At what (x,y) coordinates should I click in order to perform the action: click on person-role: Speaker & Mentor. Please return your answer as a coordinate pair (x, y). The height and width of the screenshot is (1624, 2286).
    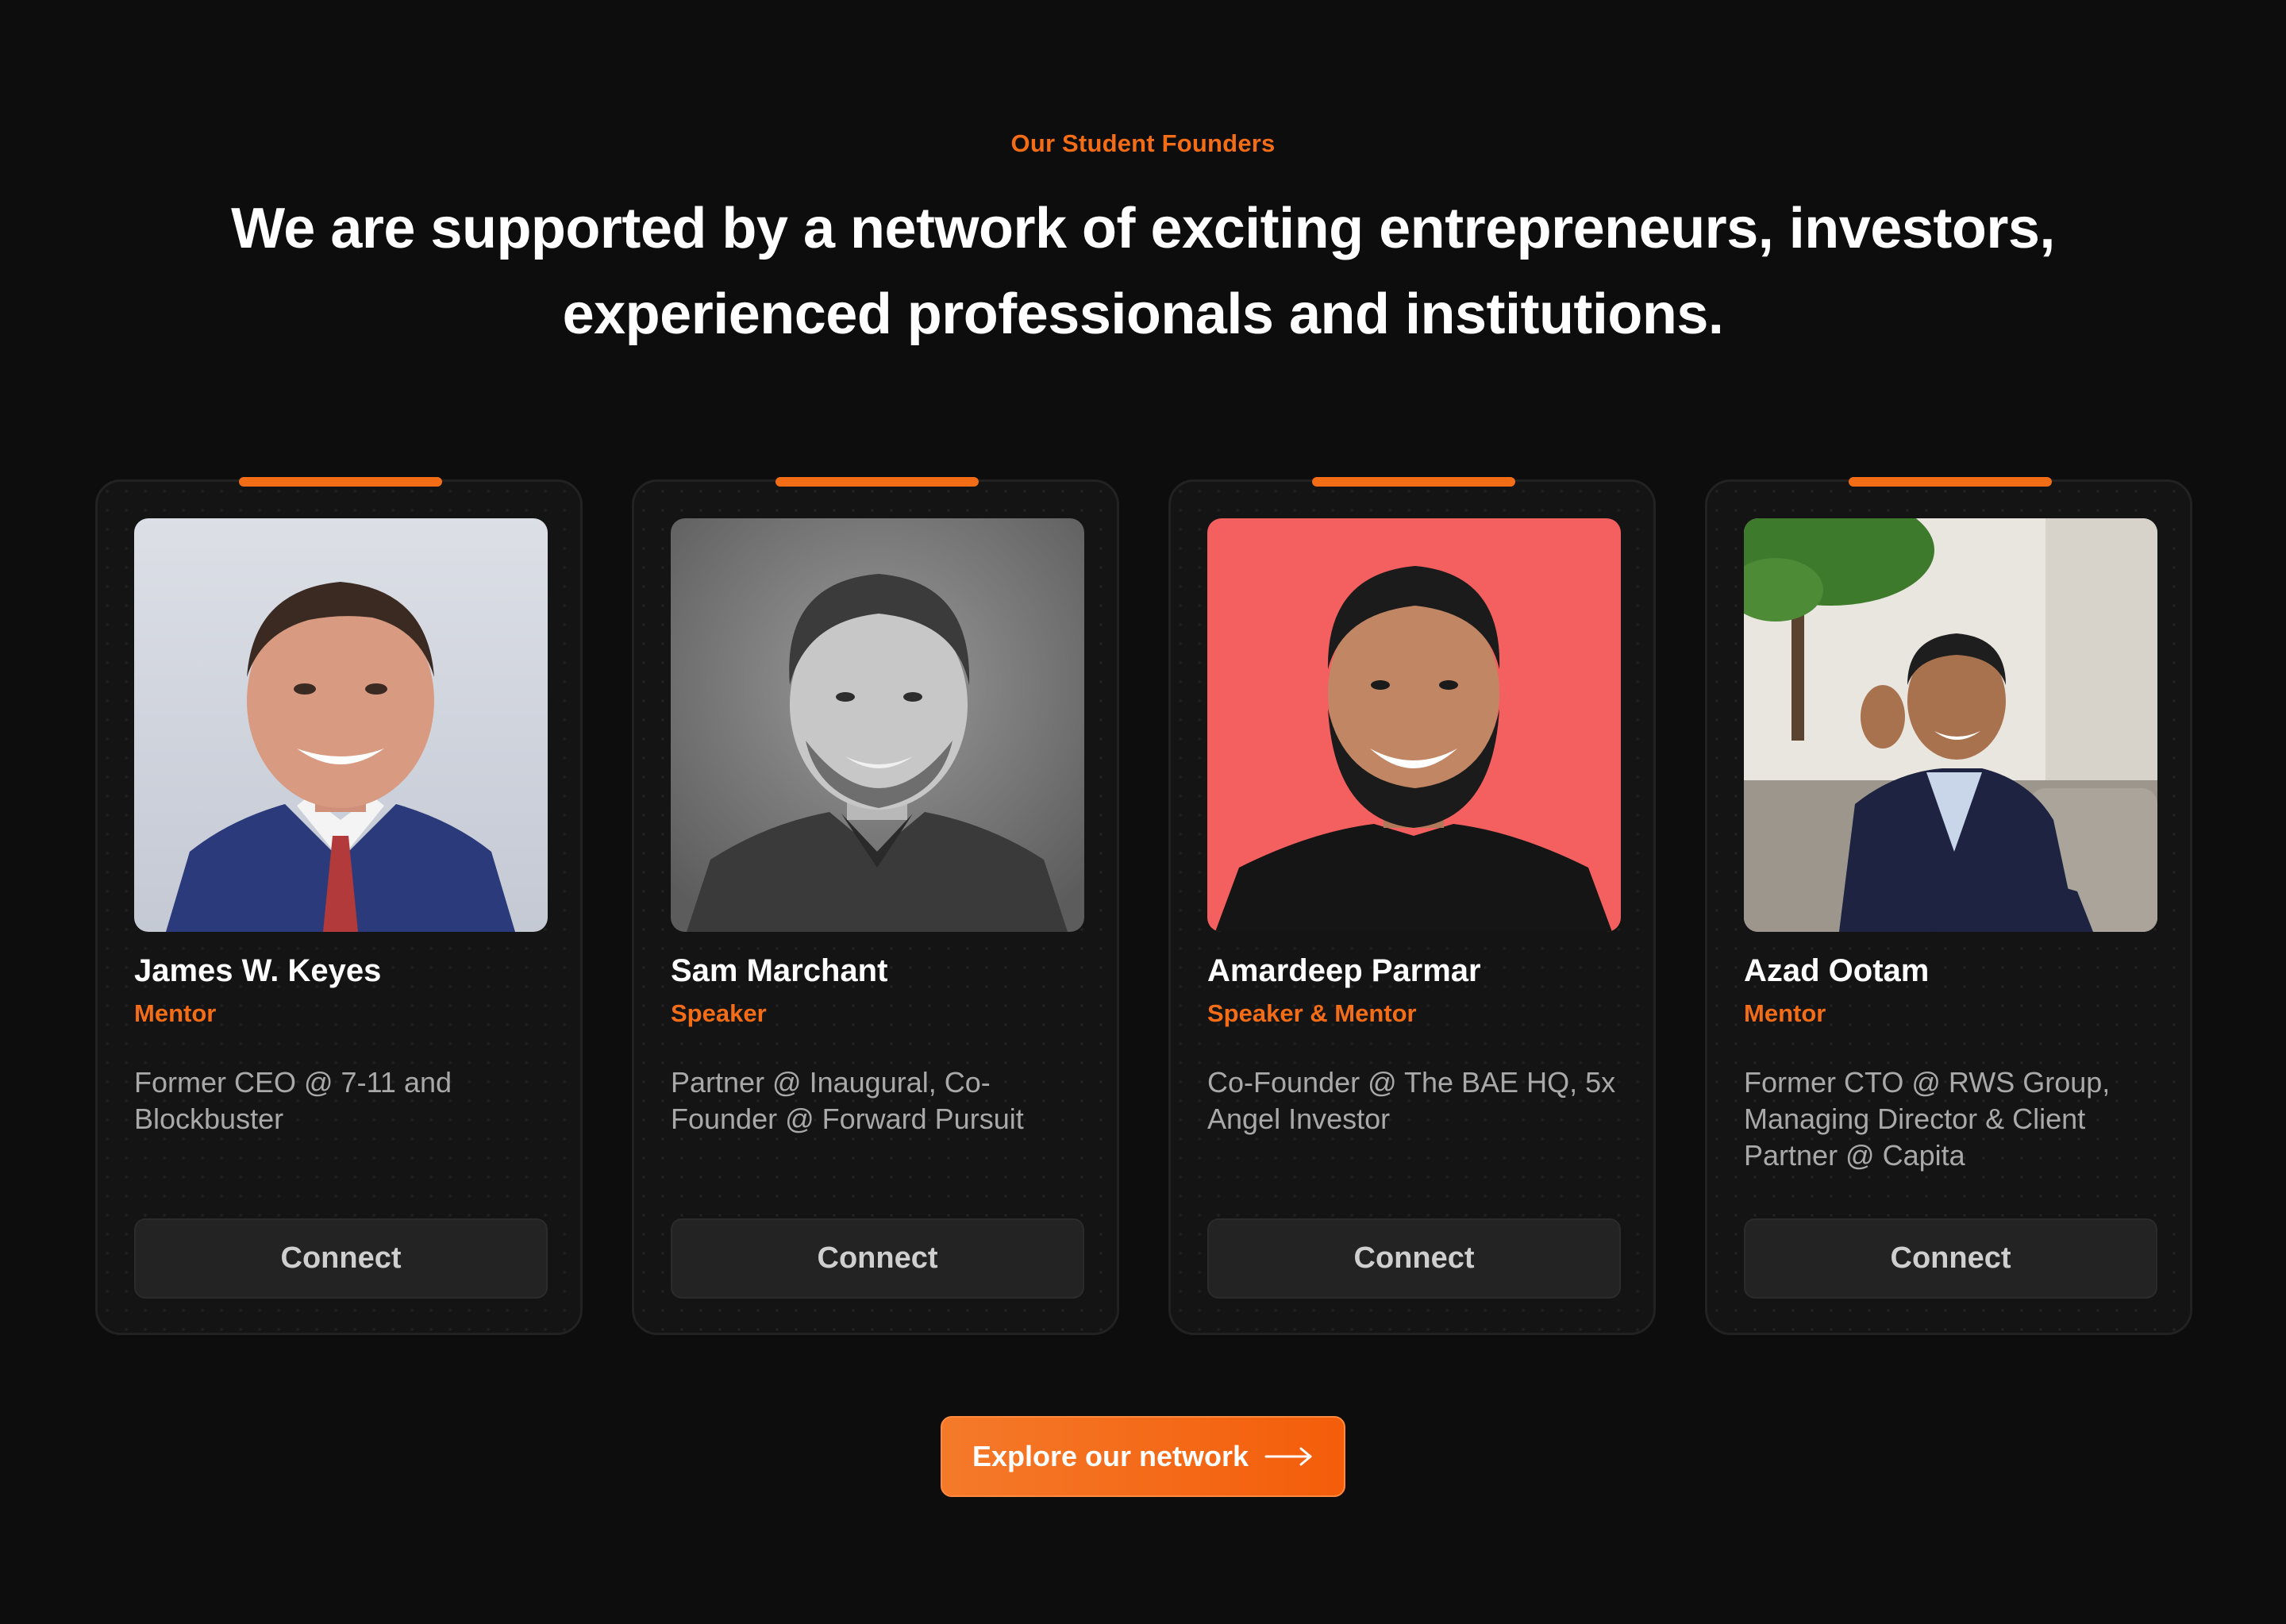
    Looking at the image, I should click on (1312, 1013).